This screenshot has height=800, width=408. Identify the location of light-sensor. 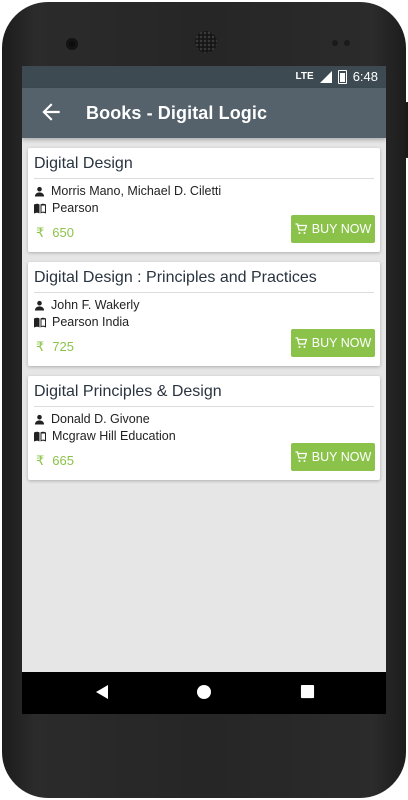
(347, 43).